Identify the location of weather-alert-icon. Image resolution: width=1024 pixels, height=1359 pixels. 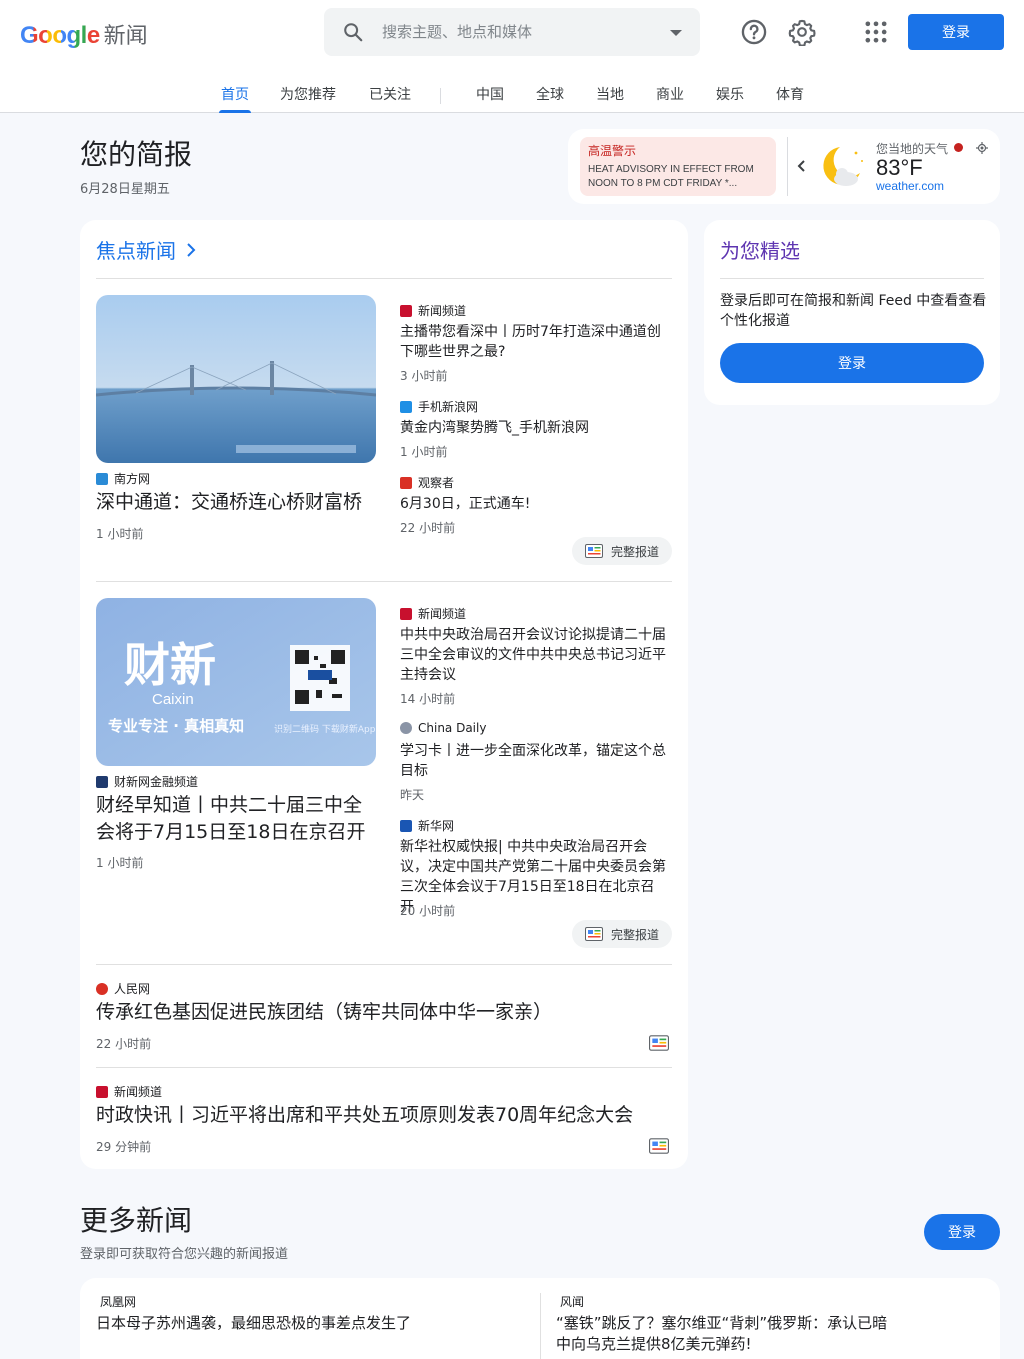
(958, 147).